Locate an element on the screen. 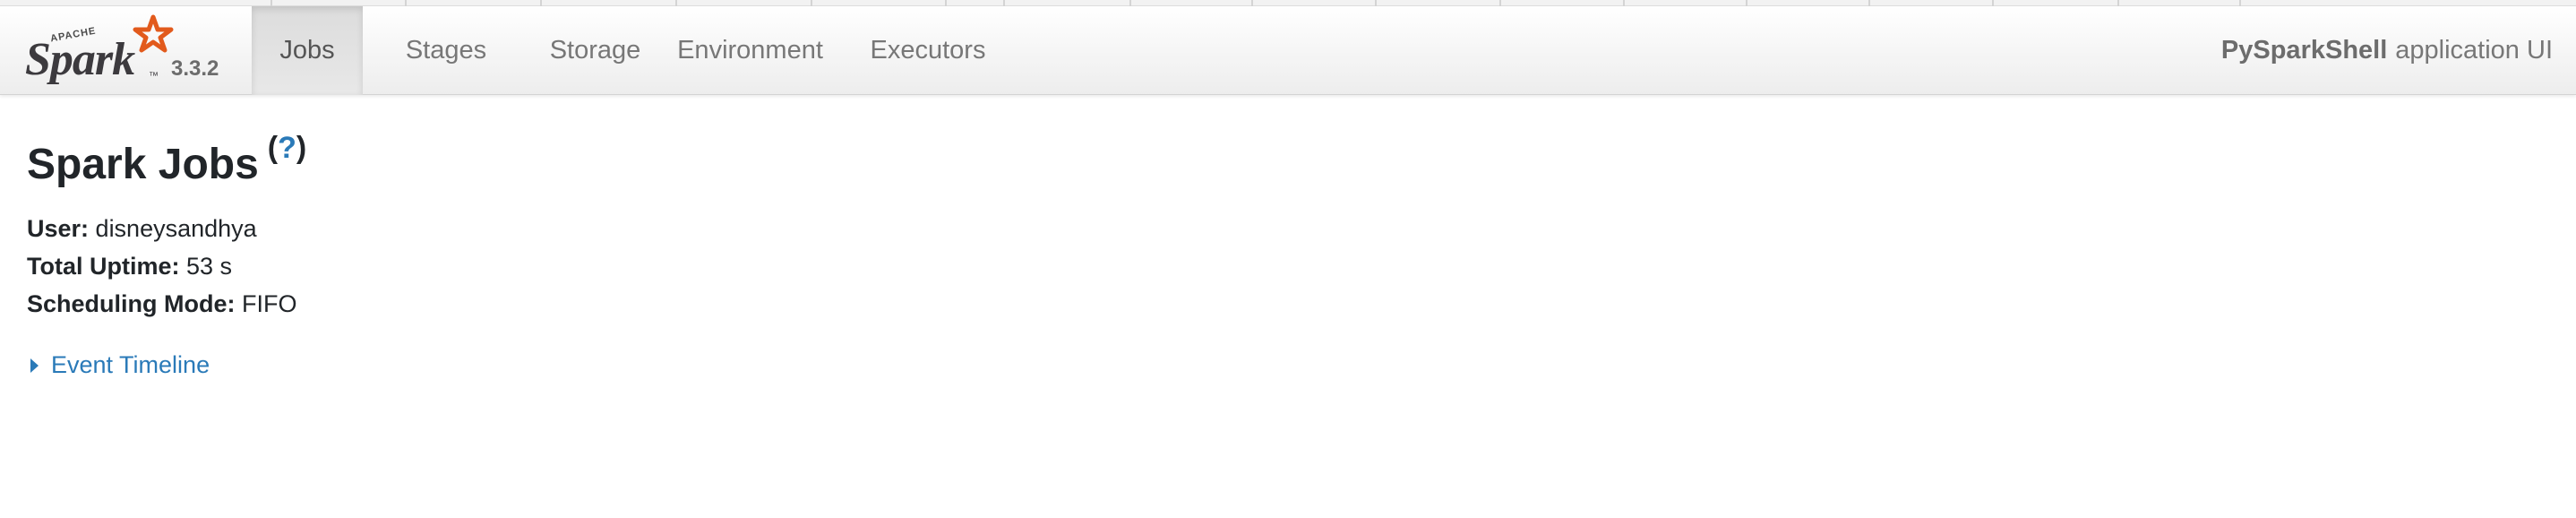  help-tooltip: (?) is located at coordinates (287, 148).